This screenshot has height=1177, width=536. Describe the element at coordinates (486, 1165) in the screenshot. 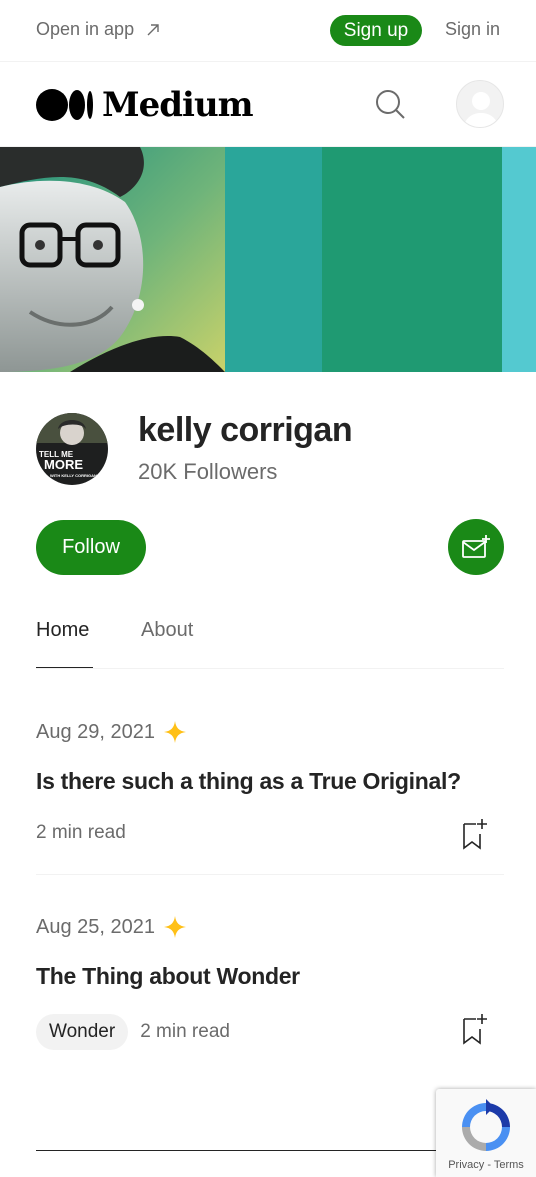

I see `recaptcha-links: Privacy - Terms` at that location.